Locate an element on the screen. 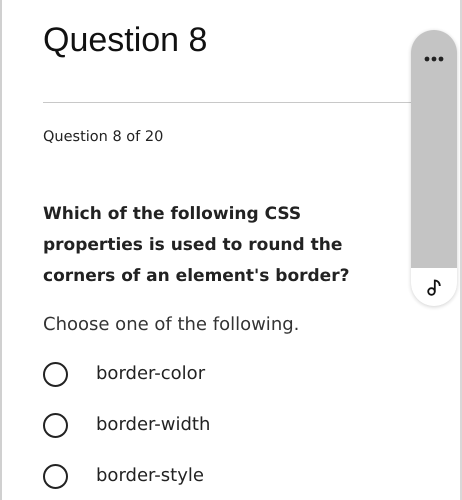 The image size is (462, 500). music-button is located at coordinates (434, 287).